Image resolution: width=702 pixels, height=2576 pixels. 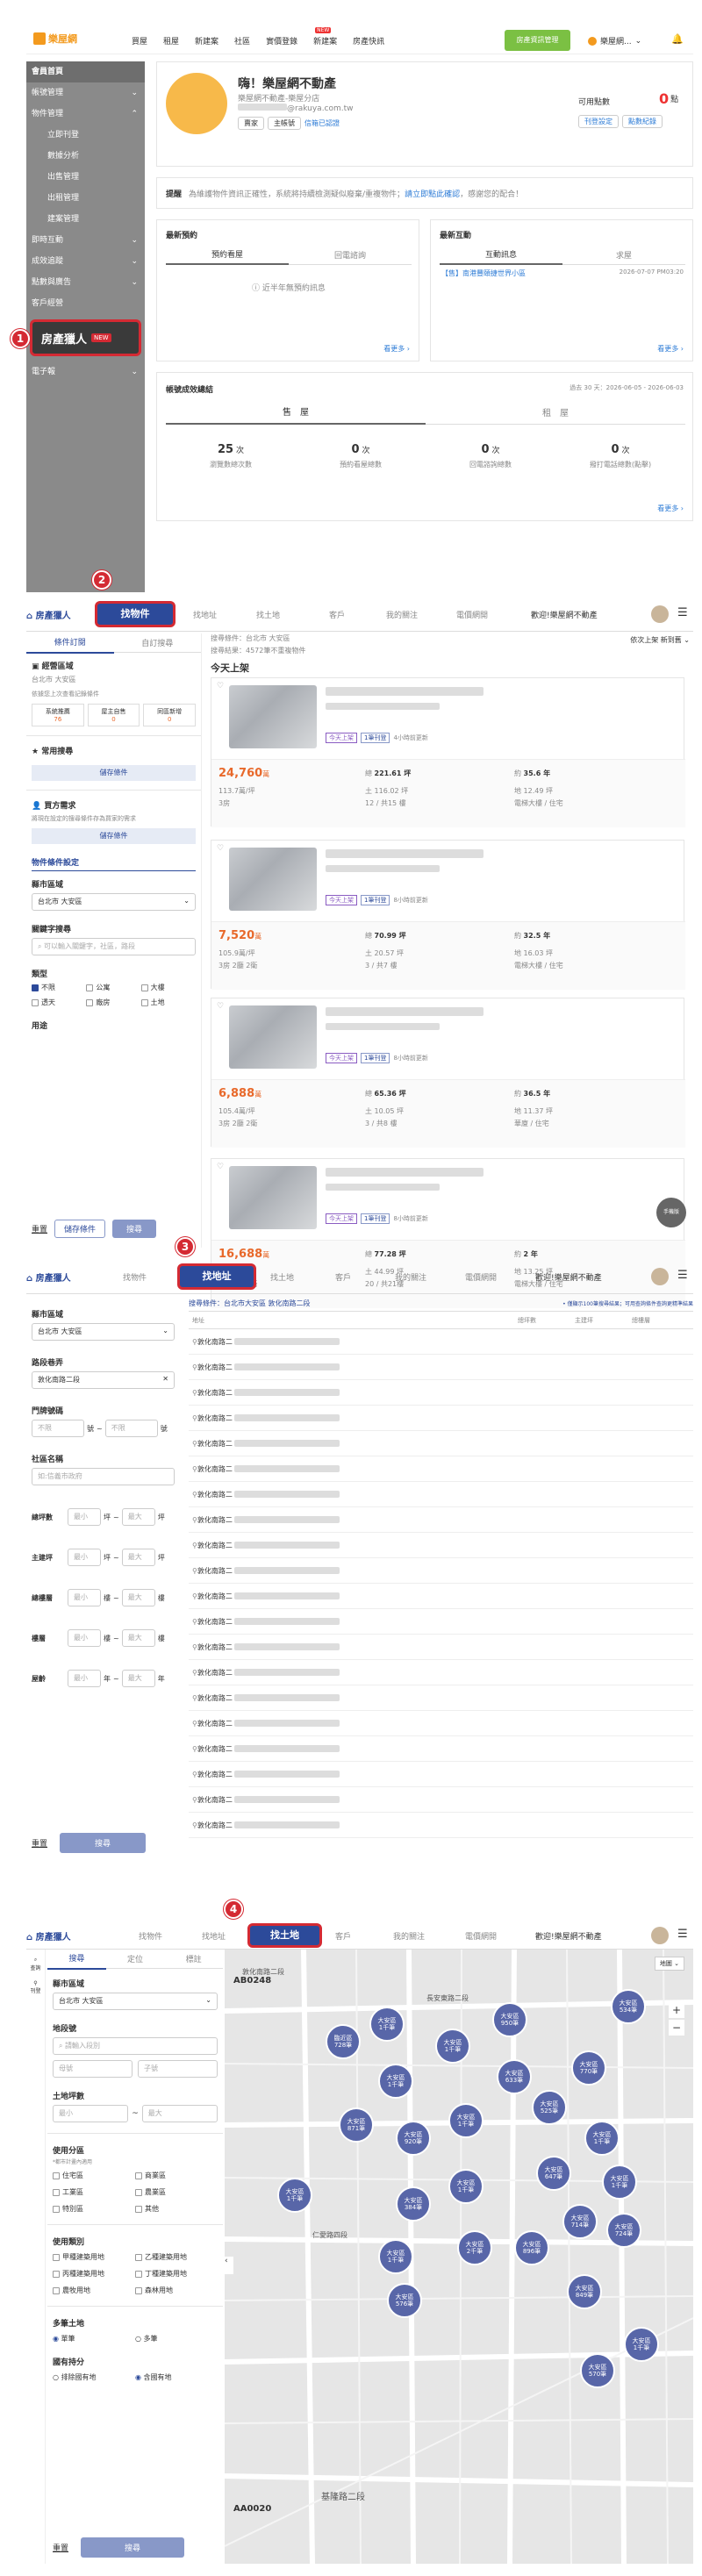 I want to click on range-max-input: 最大, so click(x=138, y=1638).